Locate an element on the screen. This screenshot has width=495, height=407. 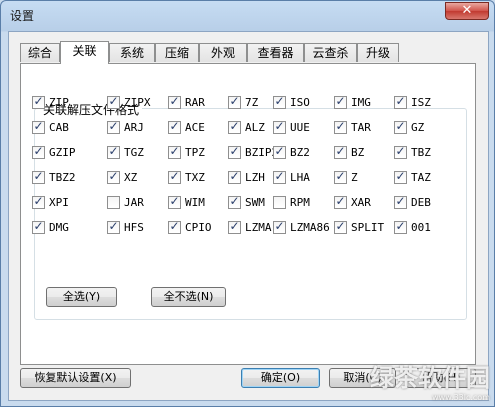
checkbox-label: LZH is located at coordinates (255, 177).